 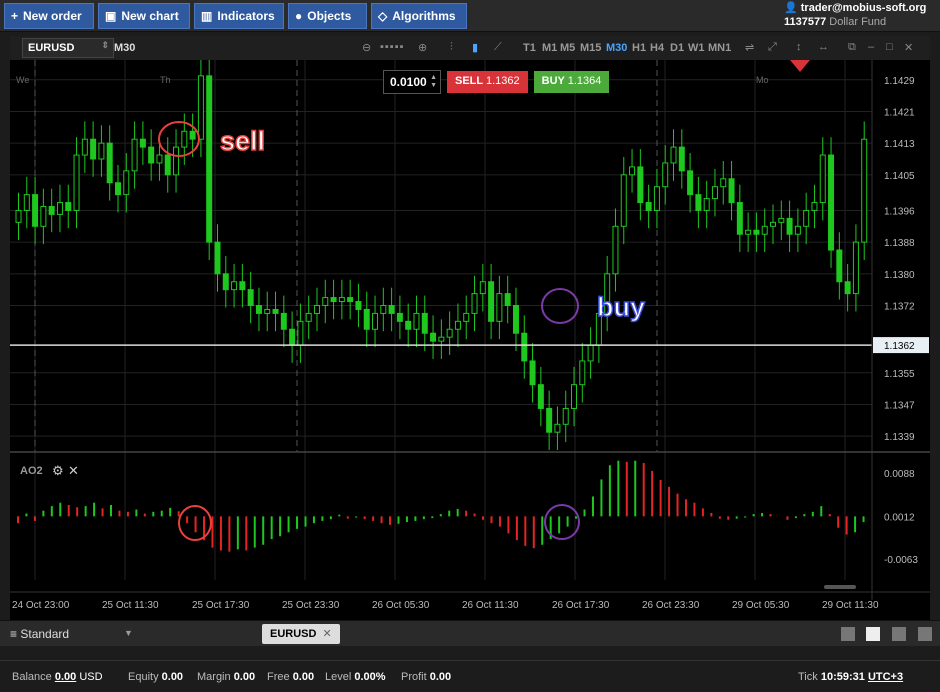 What do you see at coordinates (889, 47) in the screenshot?
I see `maximize-icon: □` at bounding box center [889, 47].